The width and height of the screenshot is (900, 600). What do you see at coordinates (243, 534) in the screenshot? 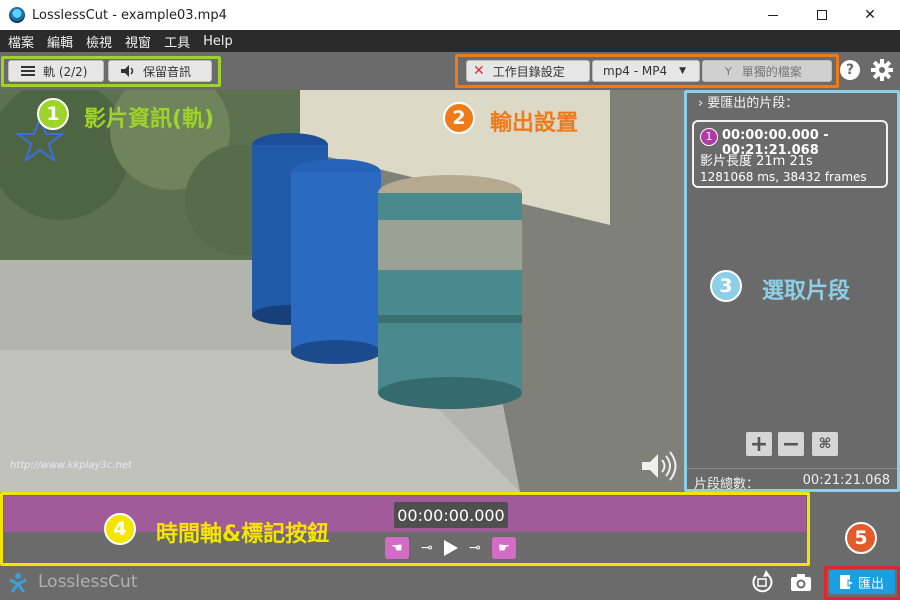
I see `annotation-label-4: 時間軸&標記按鈕` at bounding box center [243, 534].